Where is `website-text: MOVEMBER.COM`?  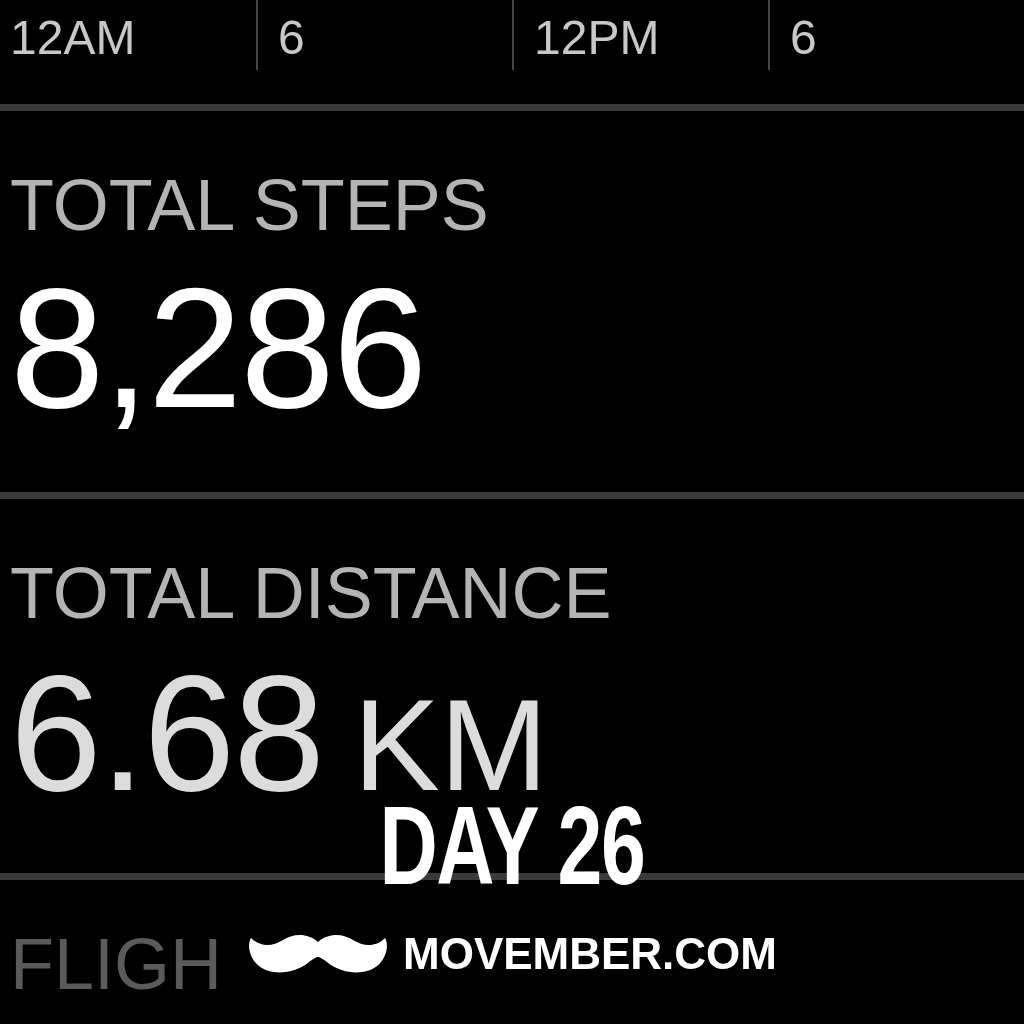
website-text: MOVEMBER.COM is located at coordinates (590, 954).